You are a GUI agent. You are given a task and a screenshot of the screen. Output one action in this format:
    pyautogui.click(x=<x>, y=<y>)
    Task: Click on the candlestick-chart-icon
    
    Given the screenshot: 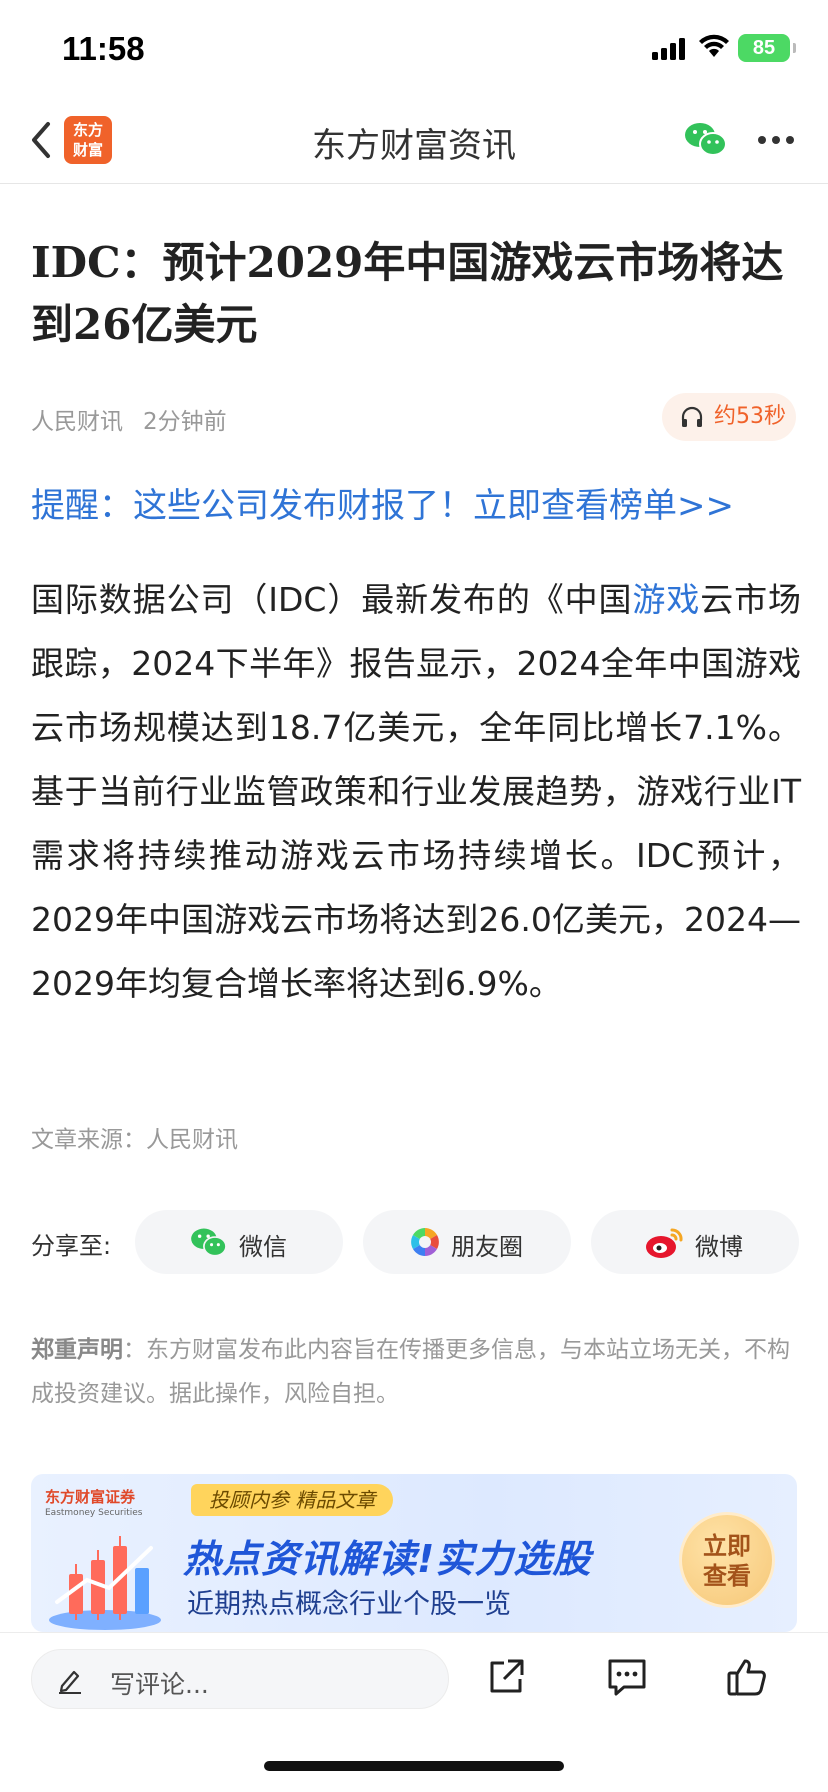 What is the action you would take?
    pyautogui.click(x=105, y=1583)
    